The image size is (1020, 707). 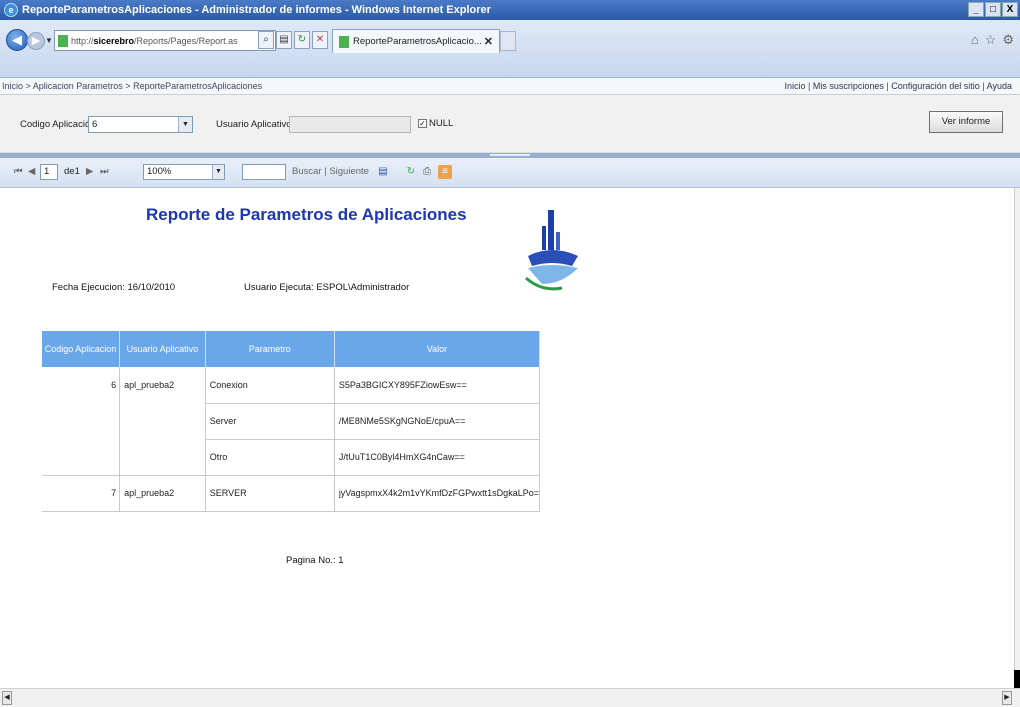 I want to click on horizontal-scrollbar: ◀ ▶, so click(x=510, y=697).